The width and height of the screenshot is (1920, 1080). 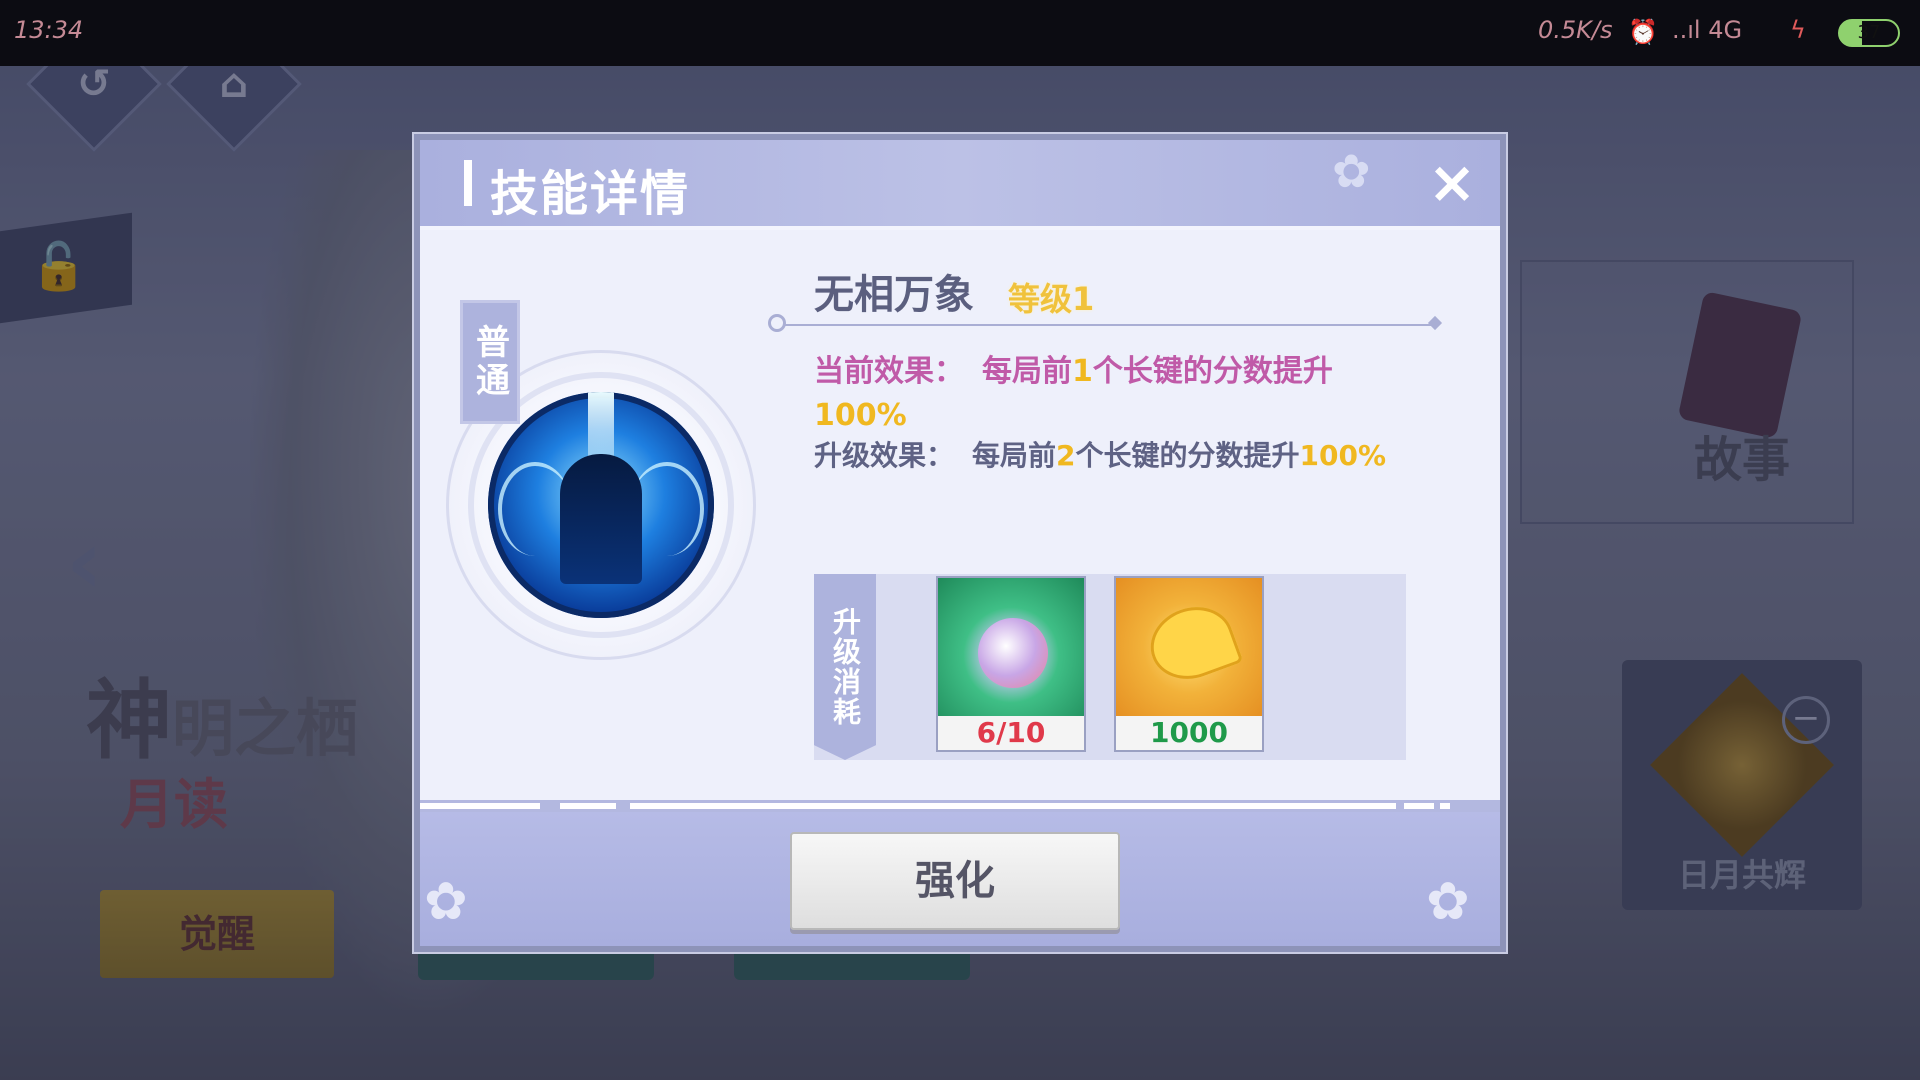 I want to click on cost-item-ginkgo-leaf: 1000, so click(x=1189, y=664).